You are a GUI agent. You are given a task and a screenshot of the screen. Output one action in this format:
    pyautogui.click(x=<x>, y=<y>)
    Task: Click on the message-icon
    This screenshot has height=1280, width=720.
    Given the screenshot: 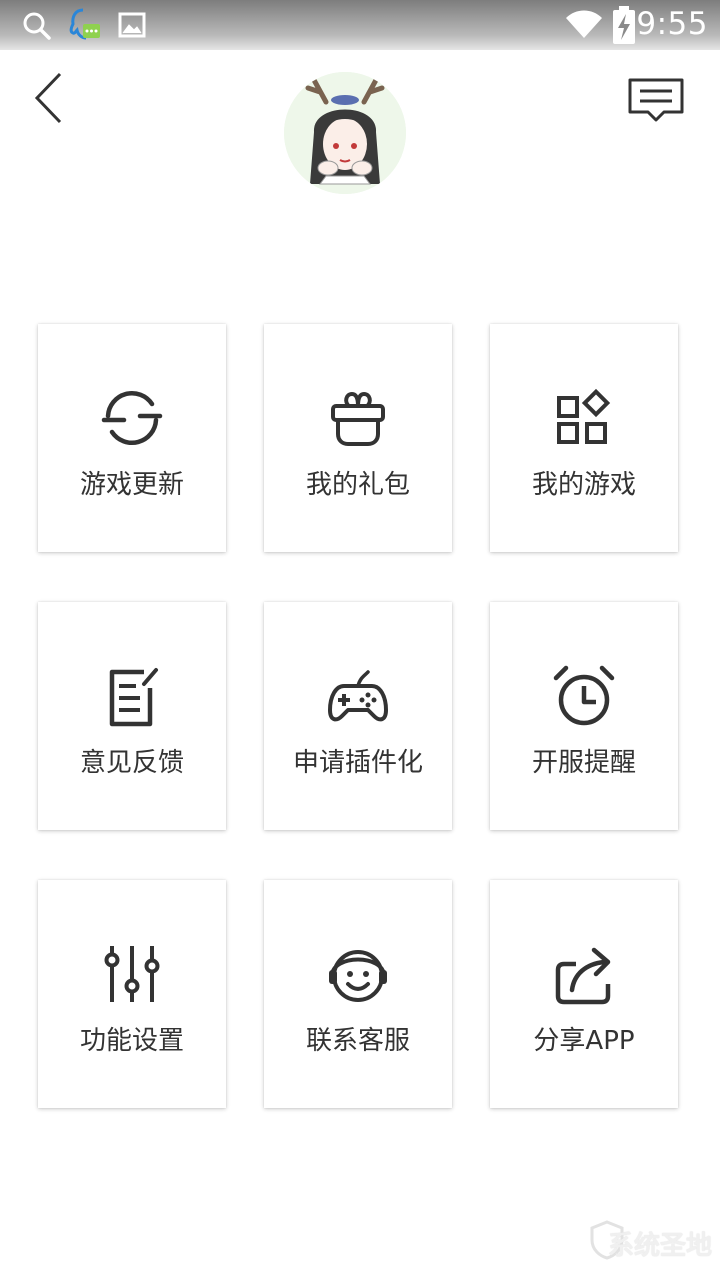 What is the action you would take?
    pyautogui.click(x=656, y=100)
    